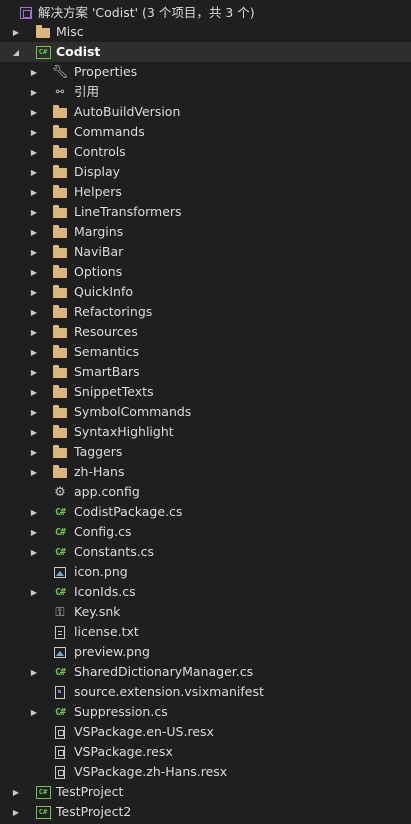 The image size is (411, 824). What do you see at coordinates (106, 331) in the screenshot?
I see `tree-node-label: Resources` at bounding box center [106, 331].